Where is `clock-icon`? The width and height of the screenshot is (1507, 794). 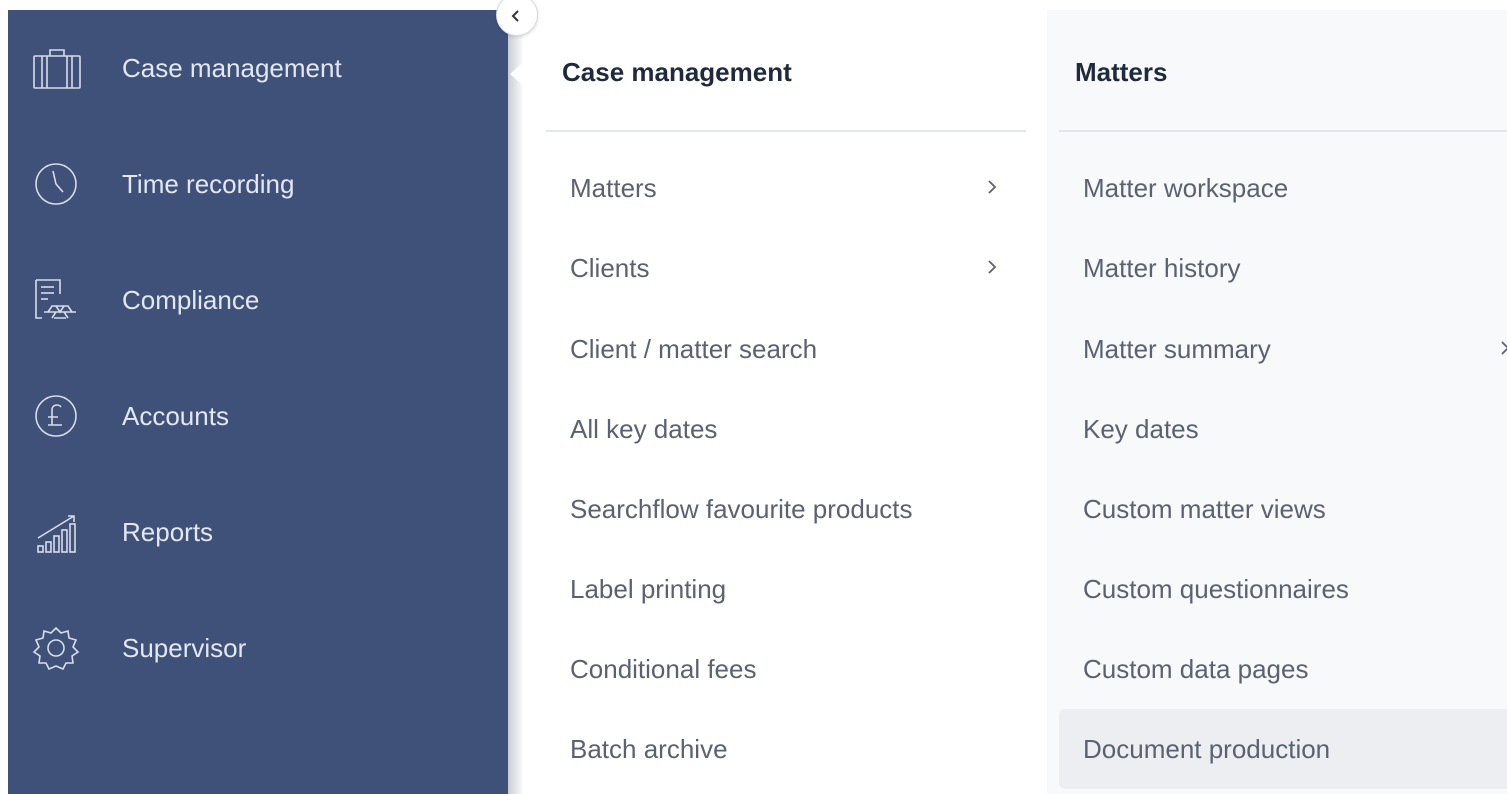
clock-icon is located at coordinates (57, 184).